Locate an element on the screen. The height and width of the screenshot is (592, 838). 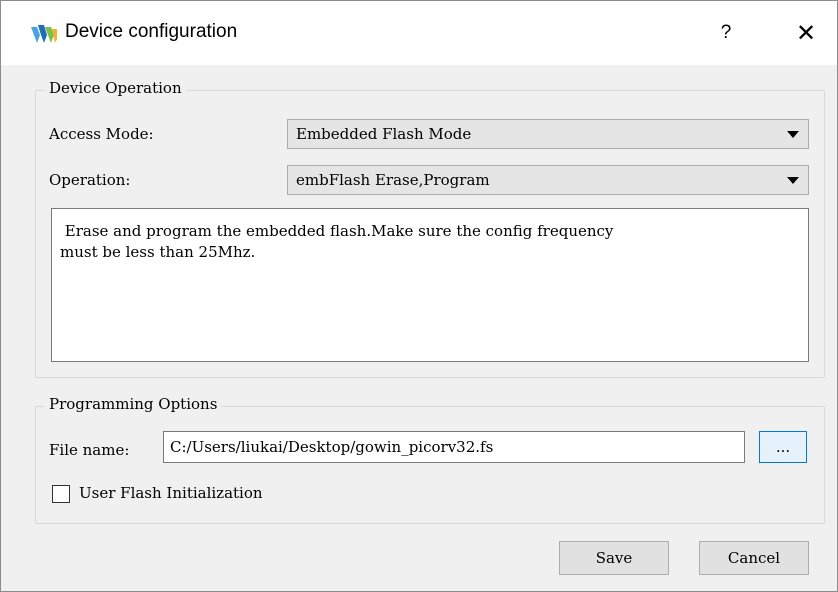
window-title: Device configuration is located at coordinates (151, 31).